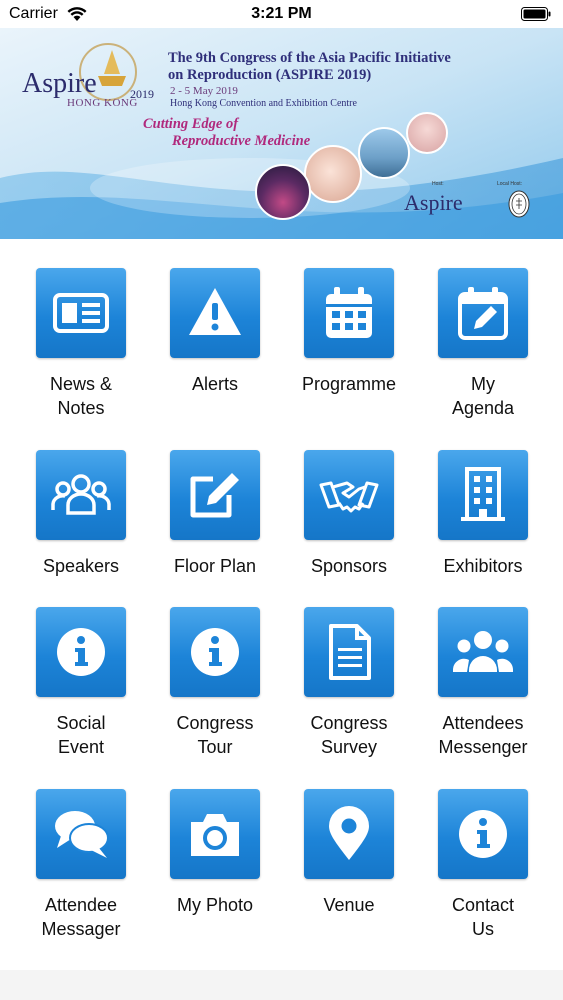 The image size is (563, 1000). I want to click on menu-item-label: Exhibitors, so click(483, 566).